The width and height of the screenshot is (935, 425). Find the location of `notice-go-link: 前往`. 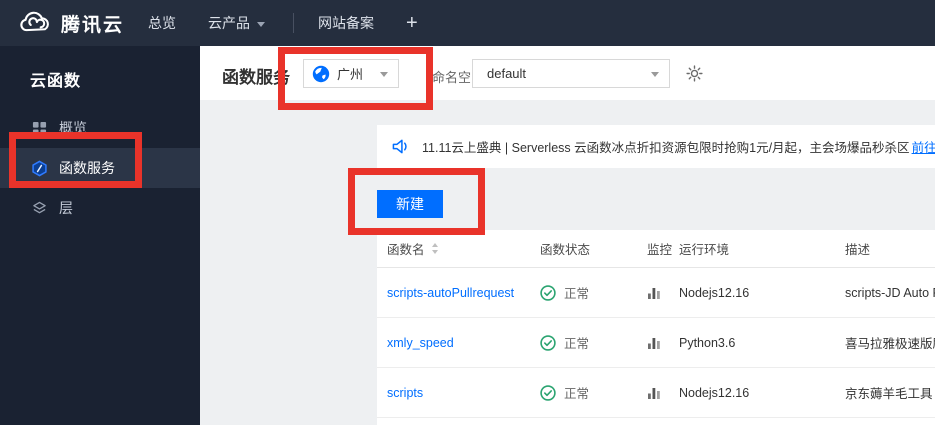

notice-go-link: 前往 is located at coordinates (923, 146).